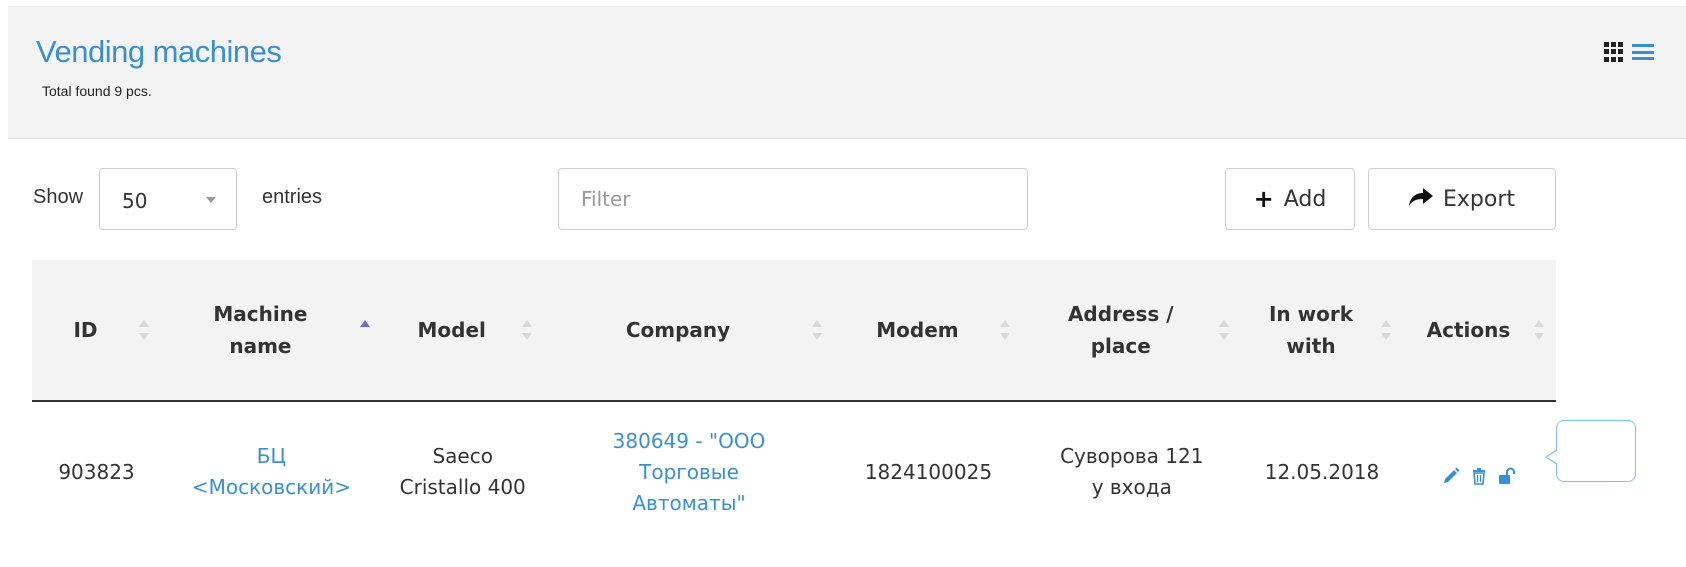 The width and height of the screenshot is (1686, 567). Describe the element at coordinates (1590, 451) in the screenshot. I see `callout-bubble` at that location.